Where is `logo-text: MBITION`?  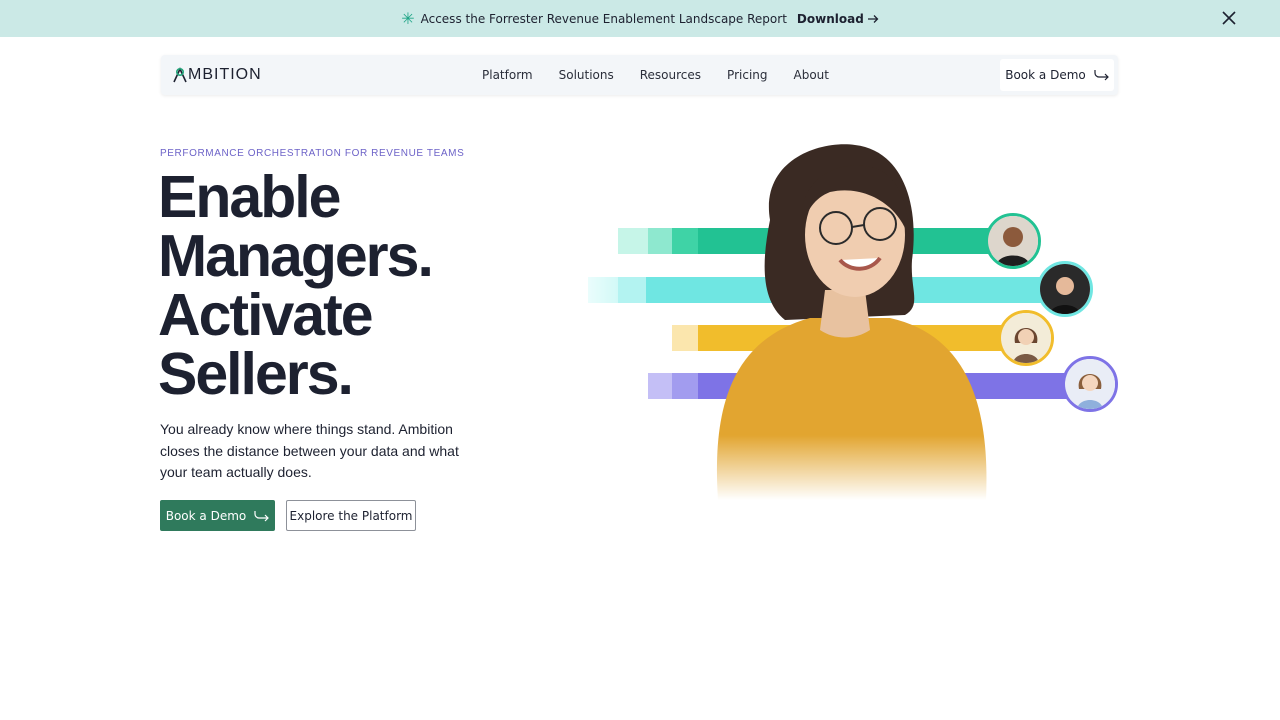 logo-text: MBITION is located at coordinates (225, 74).